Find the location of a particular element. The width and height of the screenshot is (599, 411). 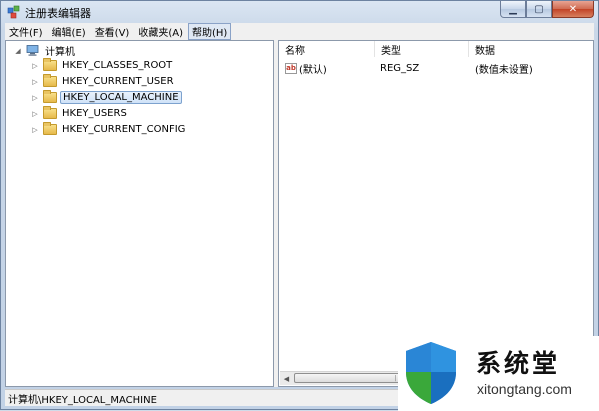

menu-view: 查看(V) is located at coordinates (112, 31).